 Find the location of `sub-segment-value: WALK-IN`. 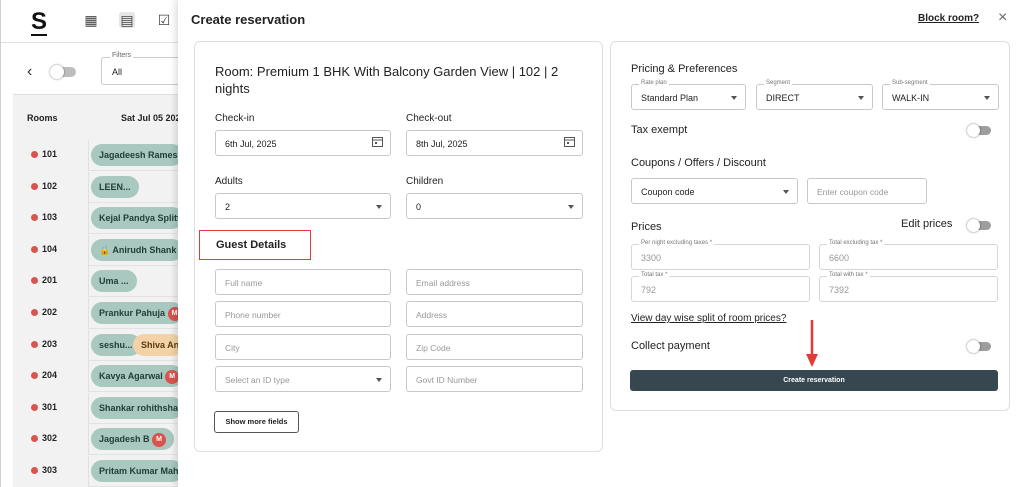

sub-segment-value: WALK-IN is located at coordinates (911, 98).